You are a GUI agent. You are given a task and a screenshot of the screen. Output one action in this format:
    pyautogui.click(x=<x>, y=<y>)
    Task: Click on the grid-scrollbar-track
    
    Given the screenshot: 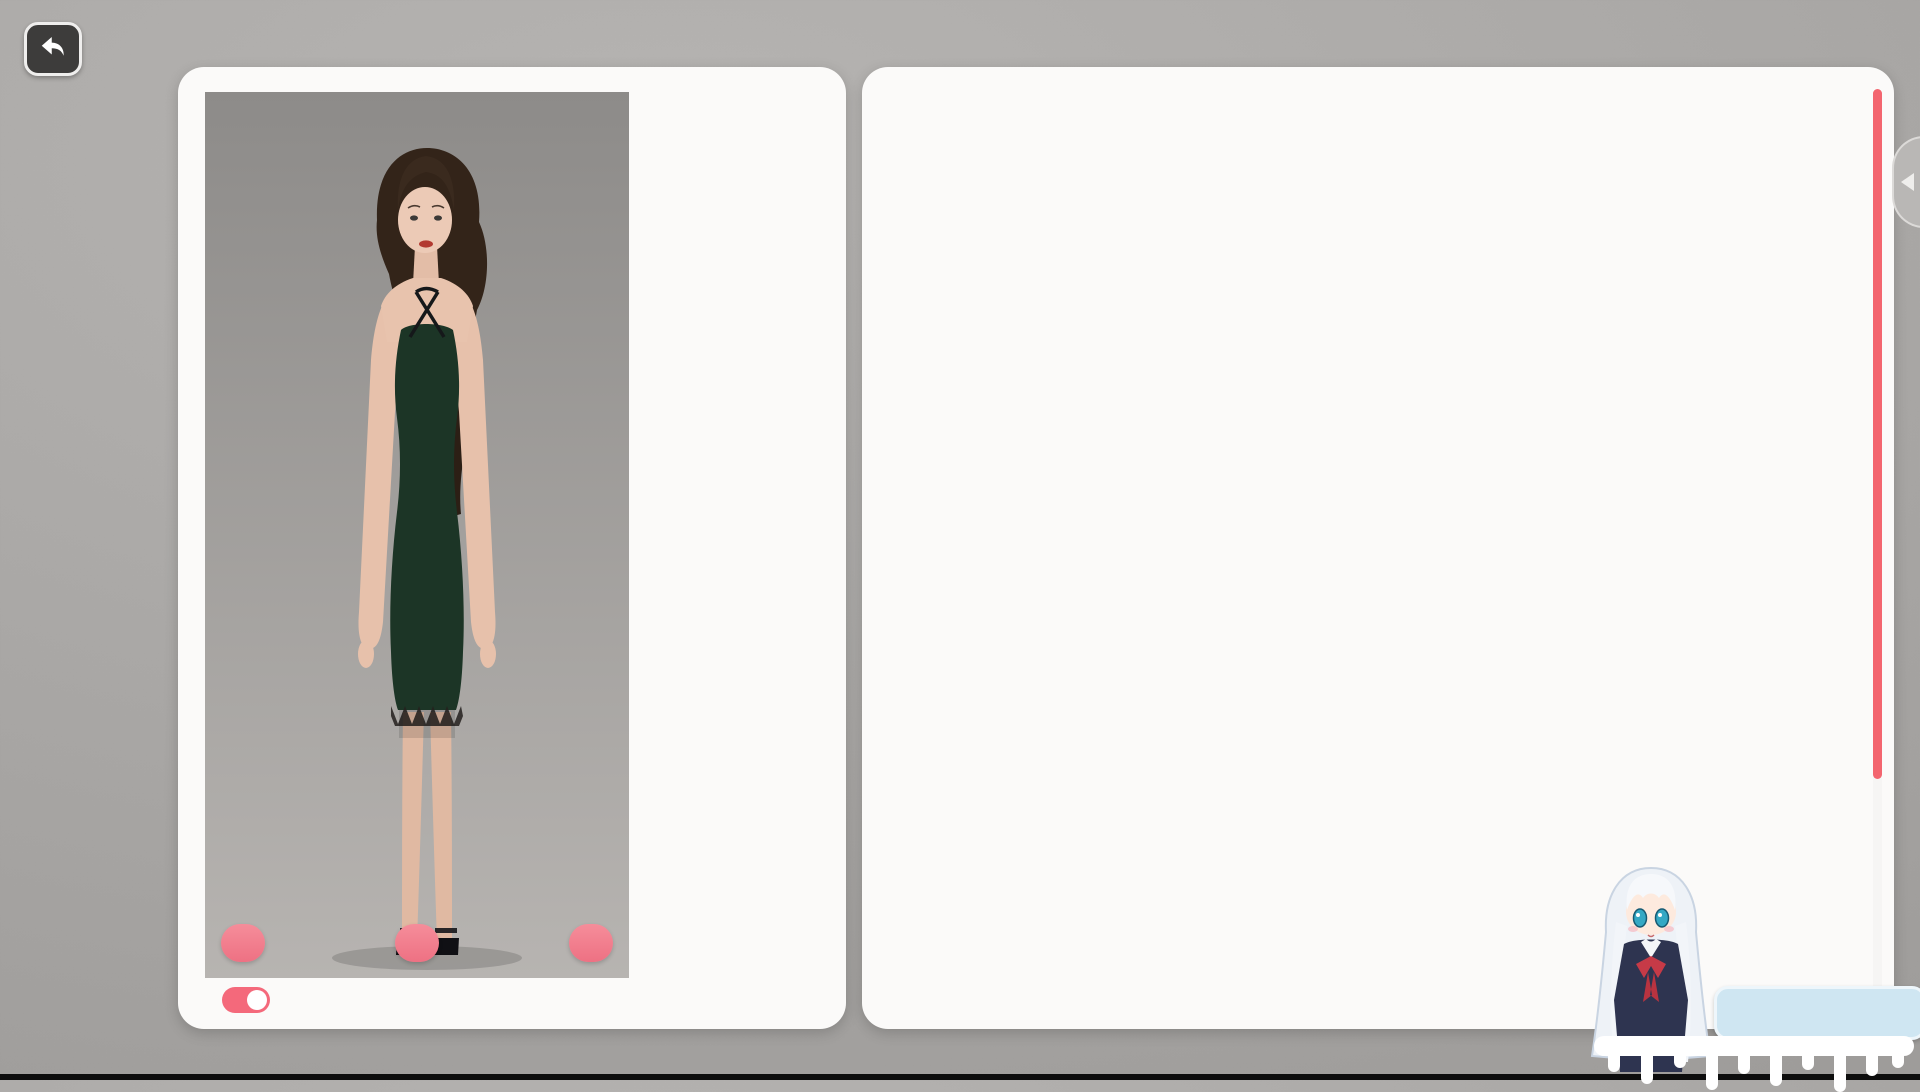 What is the action you would take?
    pyautogui.click(x=1877, y=548)
    